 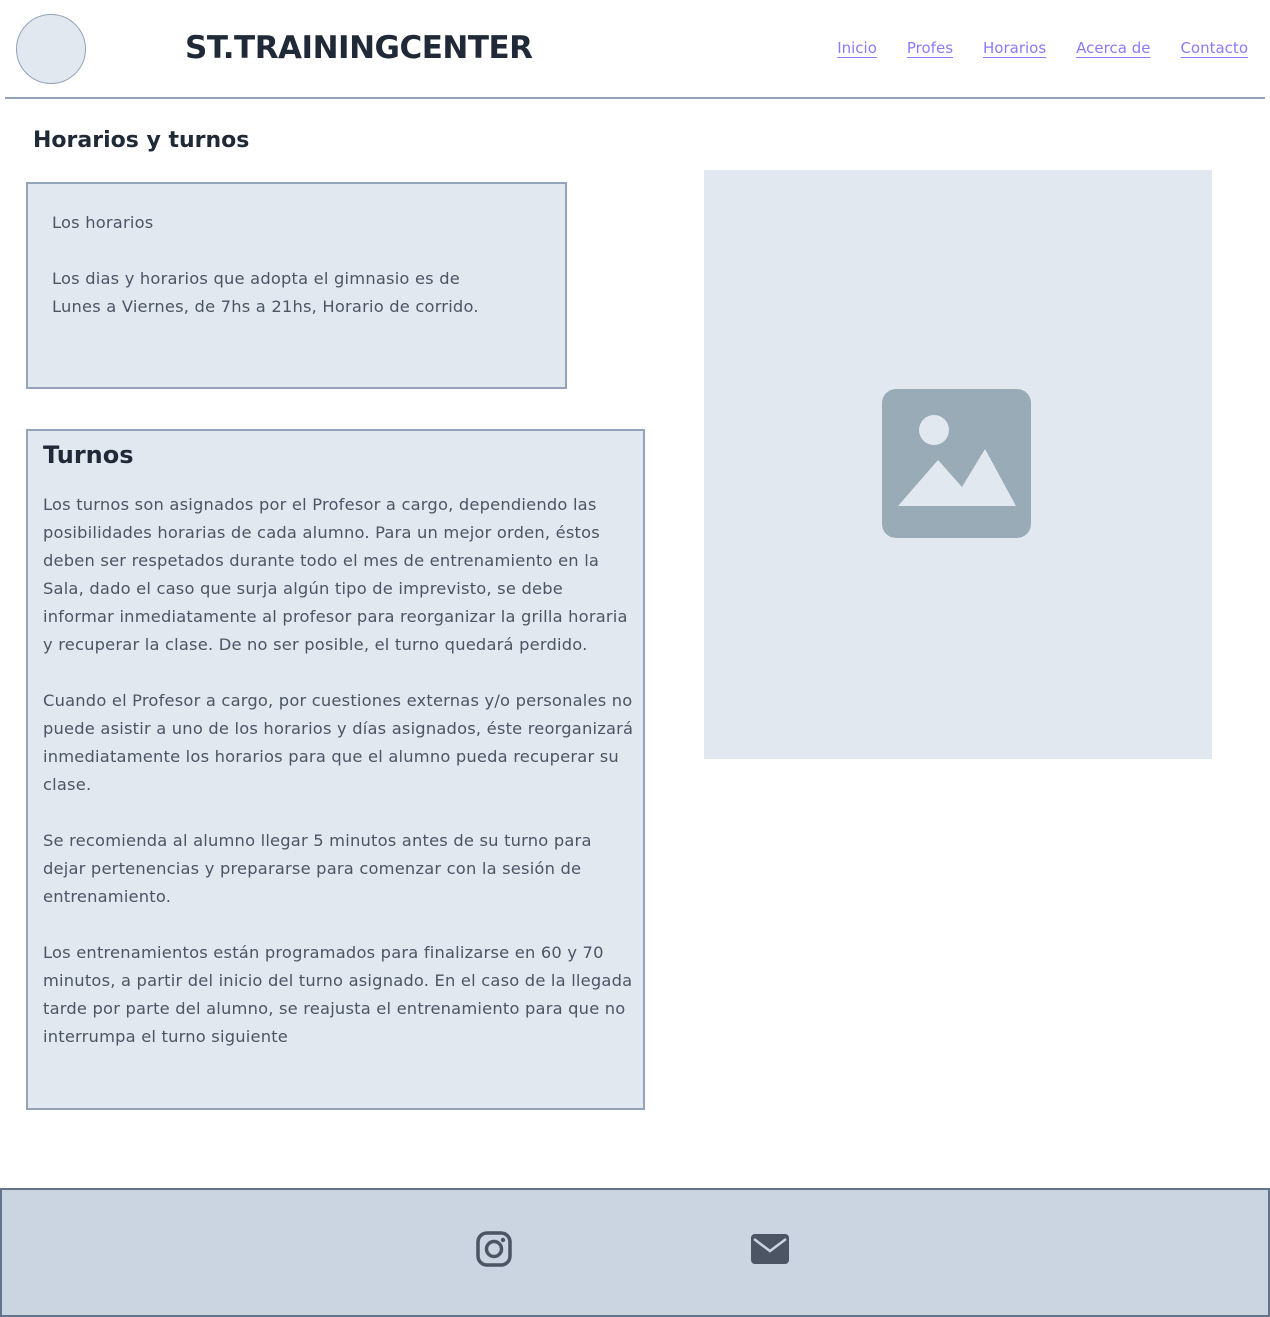 I want to click on nav-link-inicio: Inicio, so click(x=857, y=48).